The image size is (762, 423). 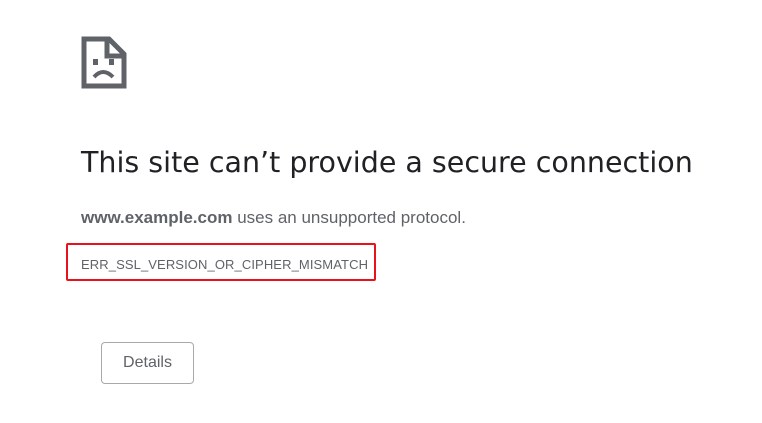 I want to click on summary-message: uses an unsupported protocol., so click(x=349, y=217).